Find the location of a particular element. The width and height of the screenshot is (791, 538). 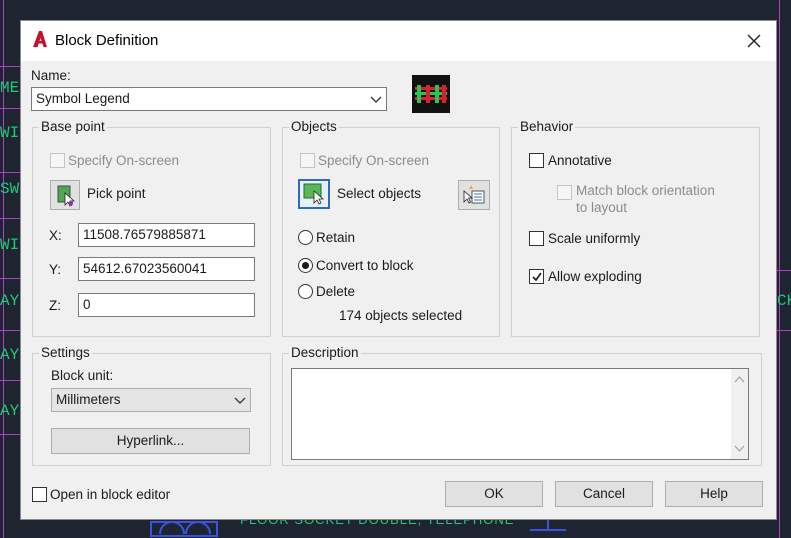

close-icon is located at coordinates (754, 41).